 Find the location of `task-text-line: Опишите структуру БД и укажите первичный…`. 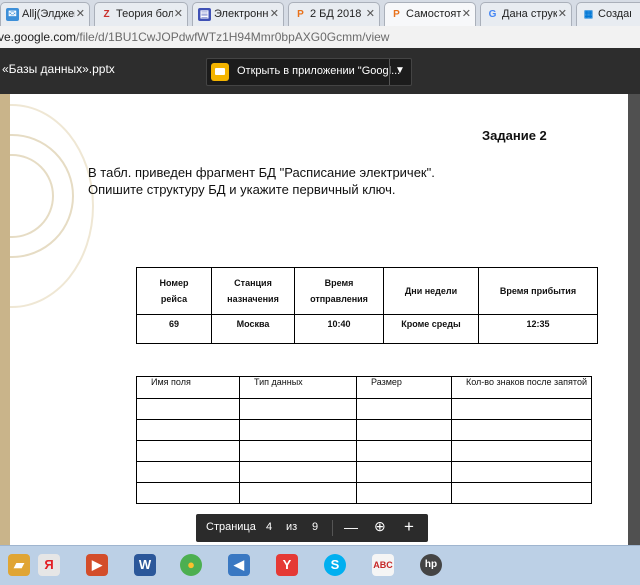

task-text-line: Опишите структуру БД и укажите первичный… is located at coordinates (242, 189).